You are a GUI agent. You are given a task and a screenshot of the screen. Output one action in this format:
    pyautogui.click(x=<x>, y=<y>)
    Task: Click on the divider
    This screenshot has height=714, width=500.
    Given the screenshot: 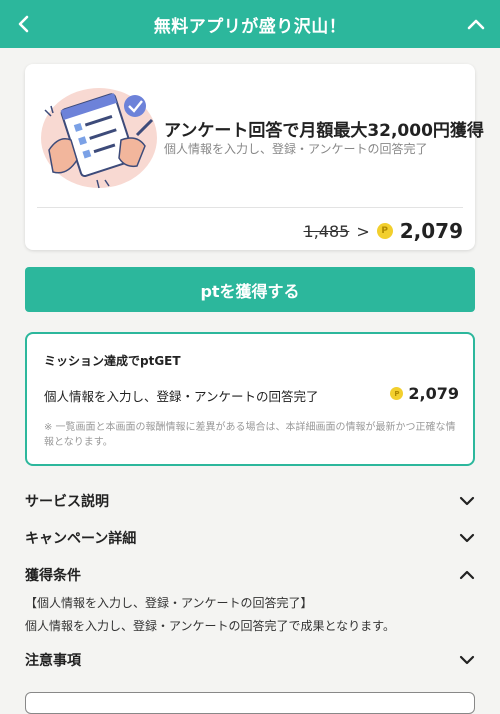 What is the action you would take?
    pyautogui.click(x=250, y=207)
    